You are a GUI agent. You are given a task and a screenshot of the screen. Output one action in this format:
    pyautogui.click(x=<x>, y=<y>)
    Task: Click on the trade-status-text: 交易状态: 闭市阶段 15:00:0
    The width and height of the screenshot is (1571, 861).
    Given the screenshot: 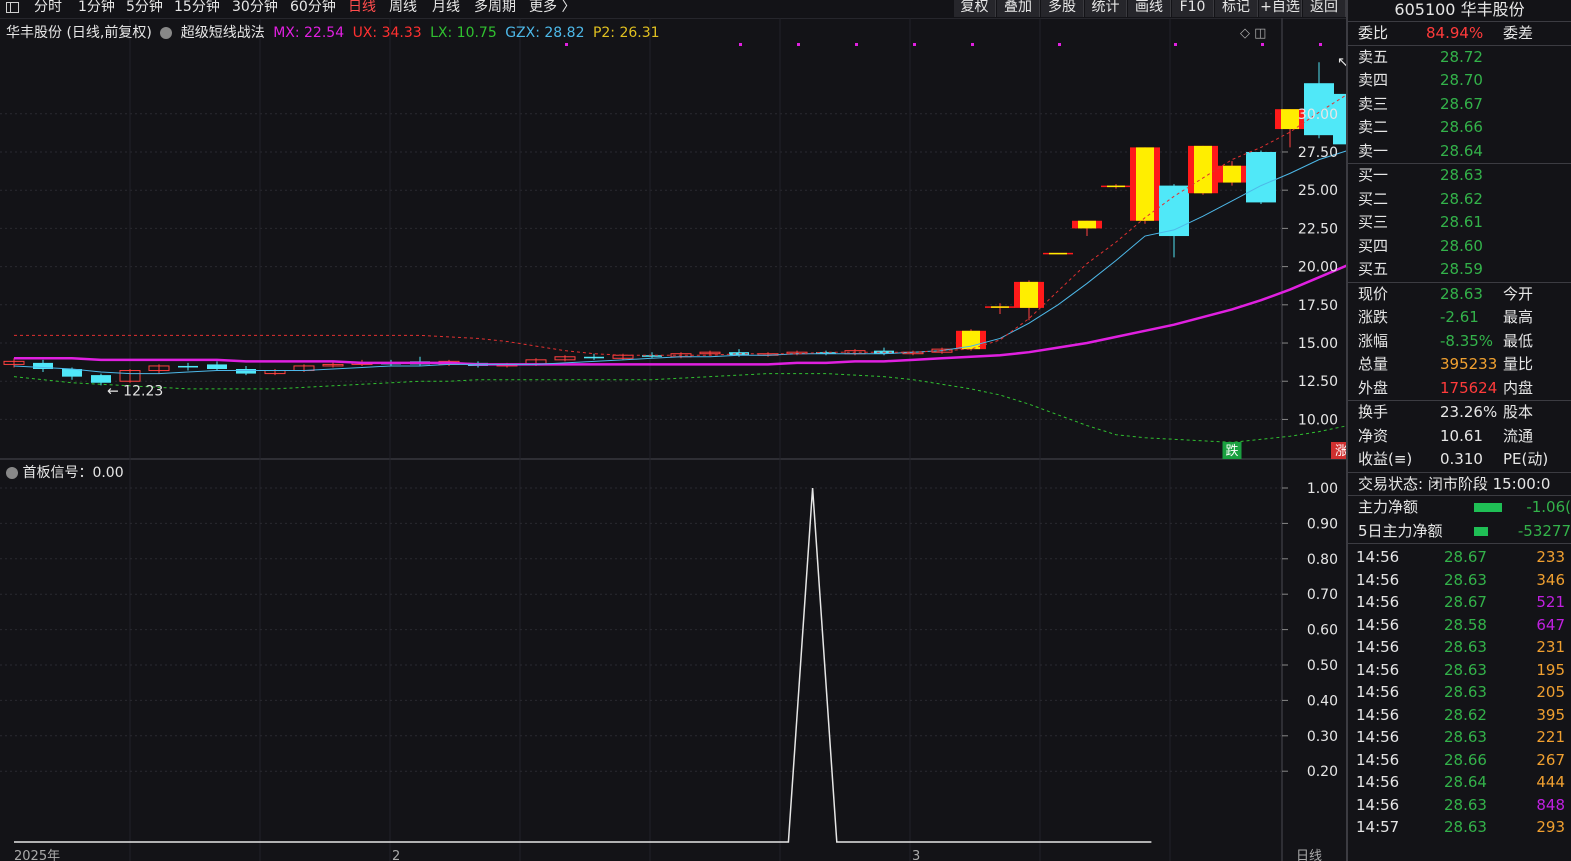 What is the action you would take?
    pyautogui.click(x=1454, y=483)
    